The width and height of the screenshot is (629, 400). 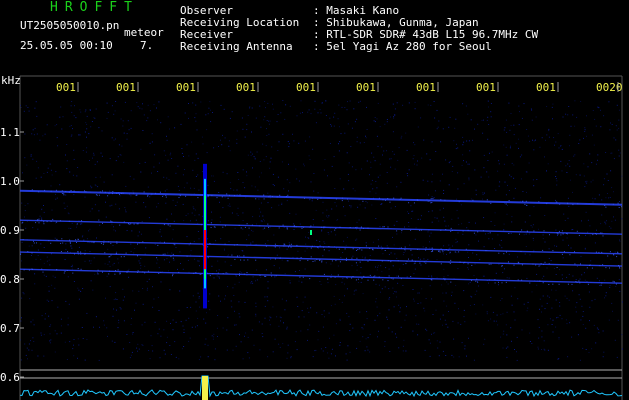 I want to click on y-tick-label: 0.7, so click(x=10, y=328).